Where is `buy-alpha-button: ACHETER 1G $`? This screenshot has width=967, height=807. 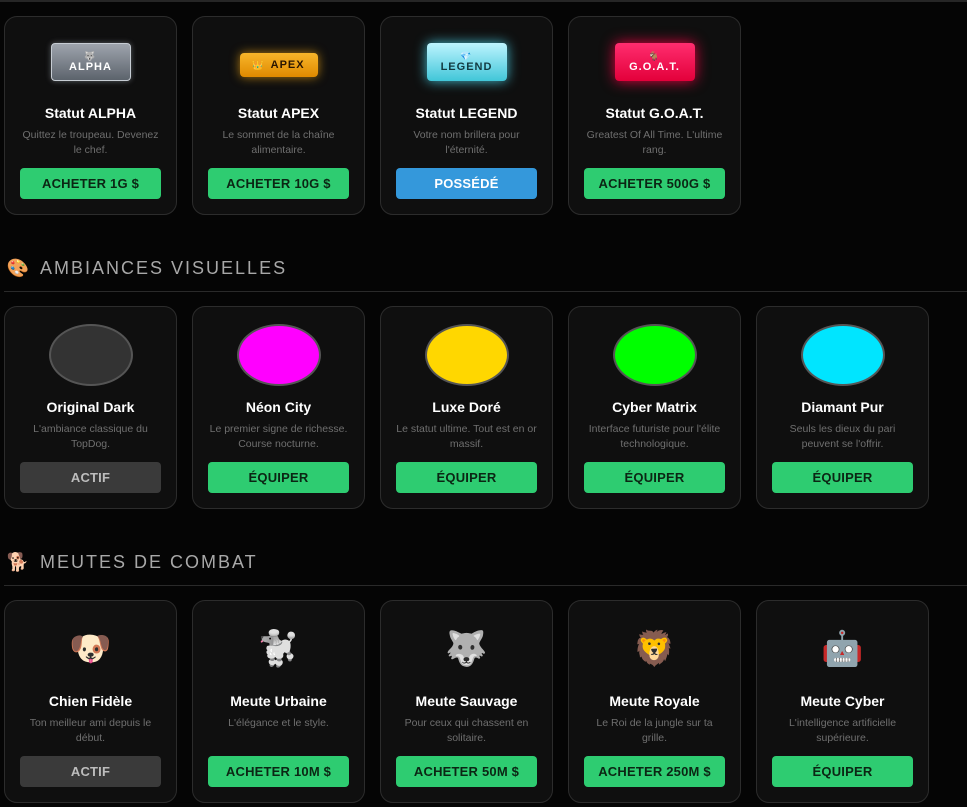
buy-alpha-button: ACHETER 1G $ is located at coordinates (90, 183).